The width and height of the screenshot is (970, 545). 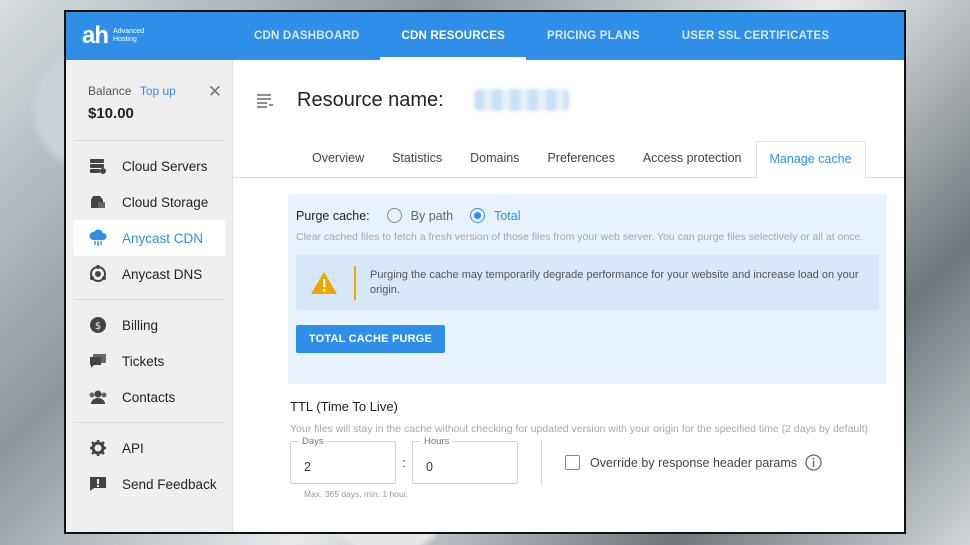 What do you see at coordinates (162, 274) in the screenshot?
I see `sidebar-item-label: Anycast DNS` at bounding box center [162, 274].